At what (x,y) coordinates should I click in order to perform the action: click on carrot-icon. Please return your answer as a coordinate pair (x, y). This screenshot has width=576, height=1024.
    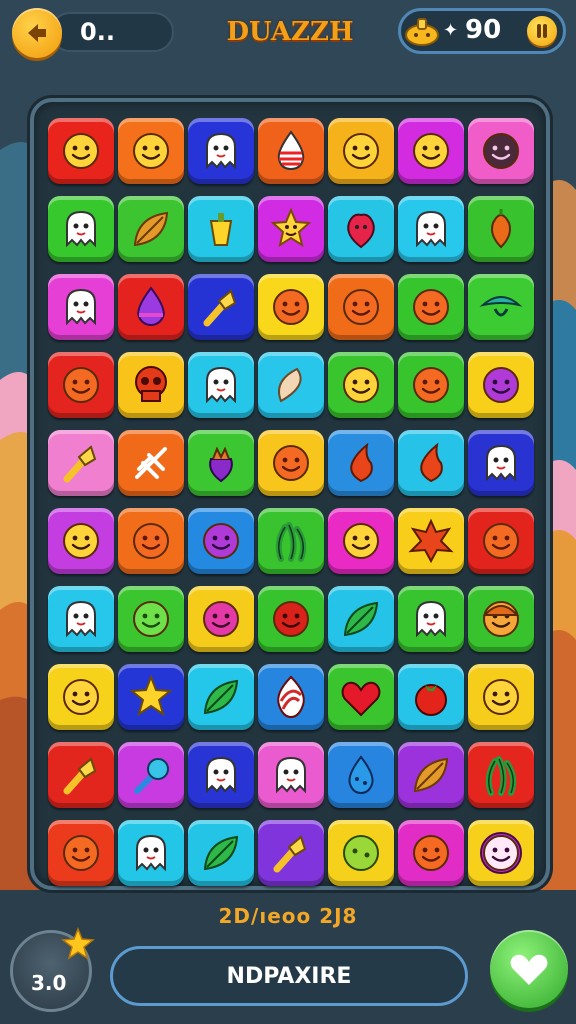
    Looking at the image, I should click on (501, 229).